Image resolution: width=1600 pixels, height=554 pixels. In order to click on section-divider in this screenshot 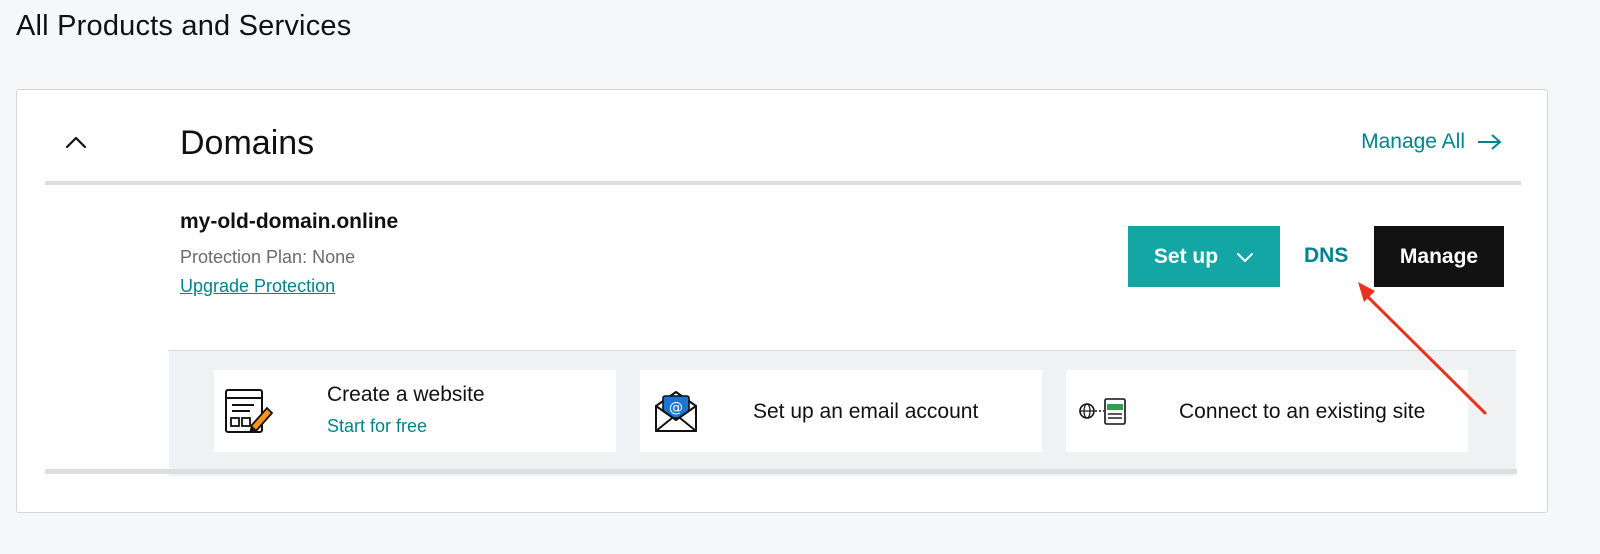, I will do `click(783, 183)`.